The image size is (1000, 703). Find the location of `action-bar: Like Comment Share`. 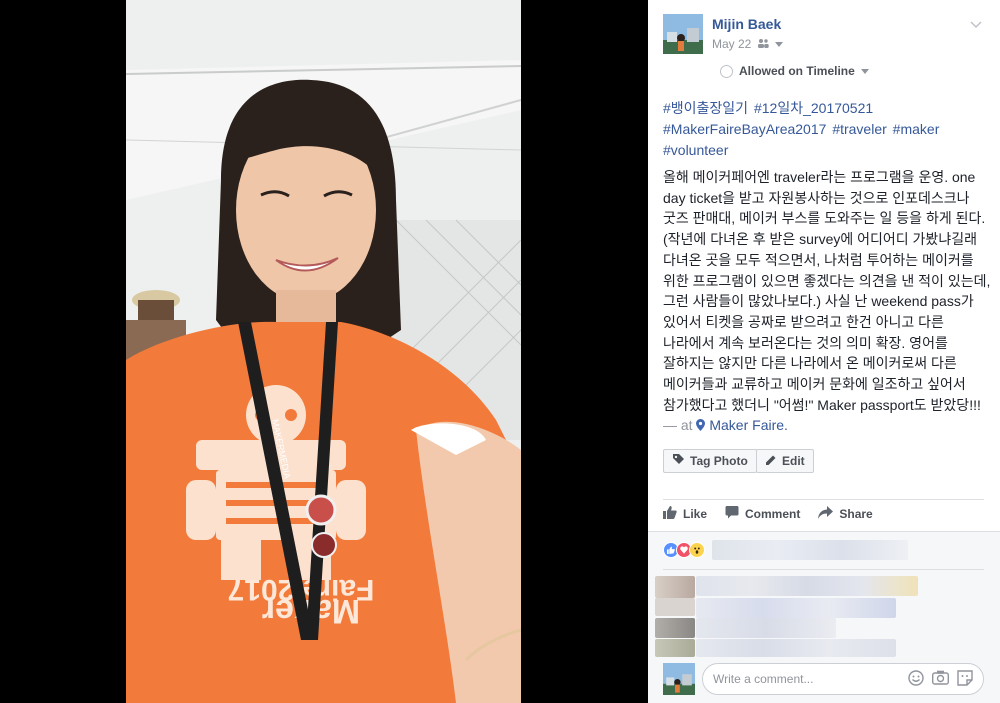

action-bar: Like Comment Share is located at coordinates (768, 513).